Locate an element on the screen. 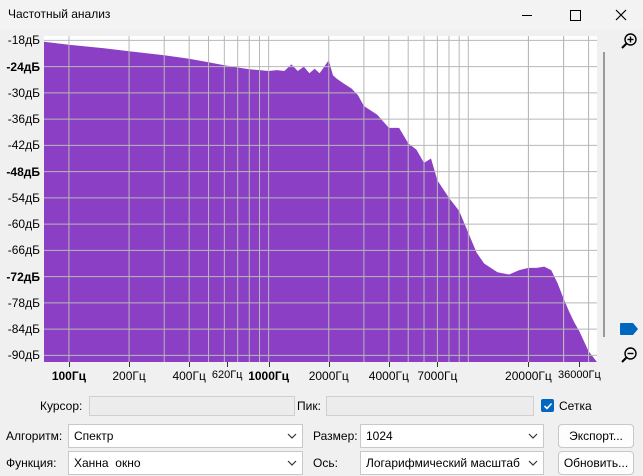  y-tick-label: -24дБ is located at coordinates (23, 66).